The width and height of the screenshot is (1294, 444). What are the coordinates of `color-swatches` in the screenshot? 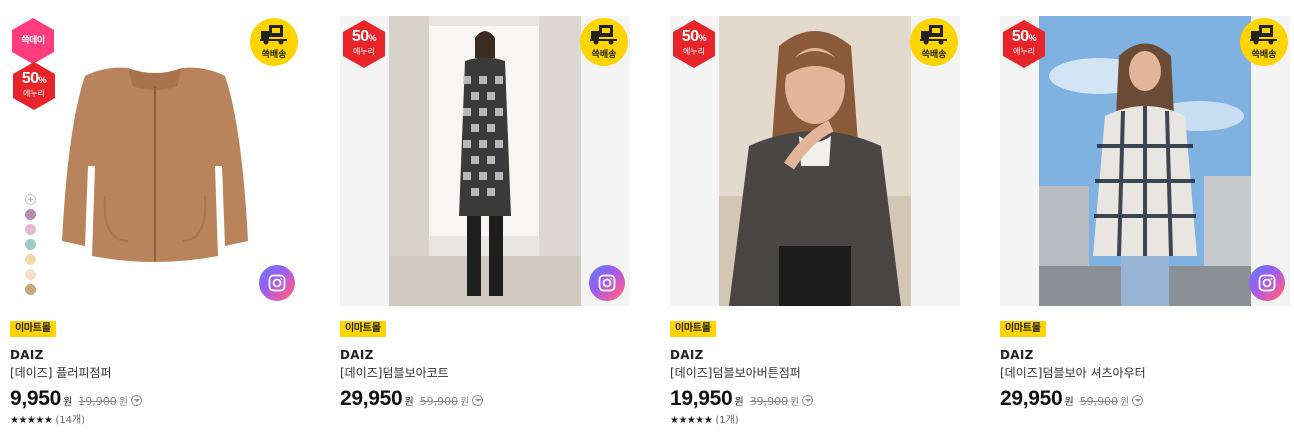 It's located at (31, 246).